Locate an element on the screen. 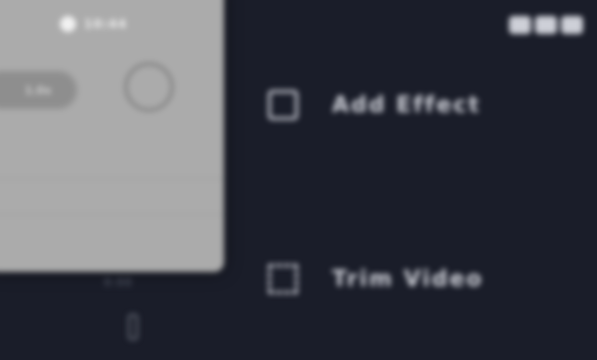 This screenshot has height=360, width=597. top-status-indicators is located at coordinates (546, 25).